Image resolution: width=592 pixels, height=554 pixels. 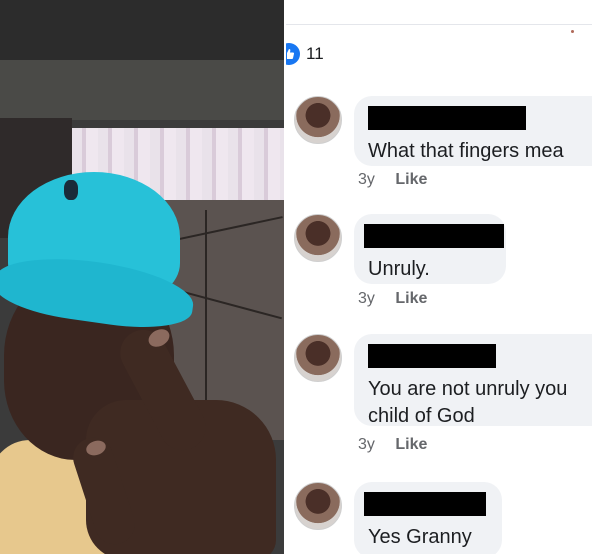 I want to click on photo-background, so click(x=142, y=30).